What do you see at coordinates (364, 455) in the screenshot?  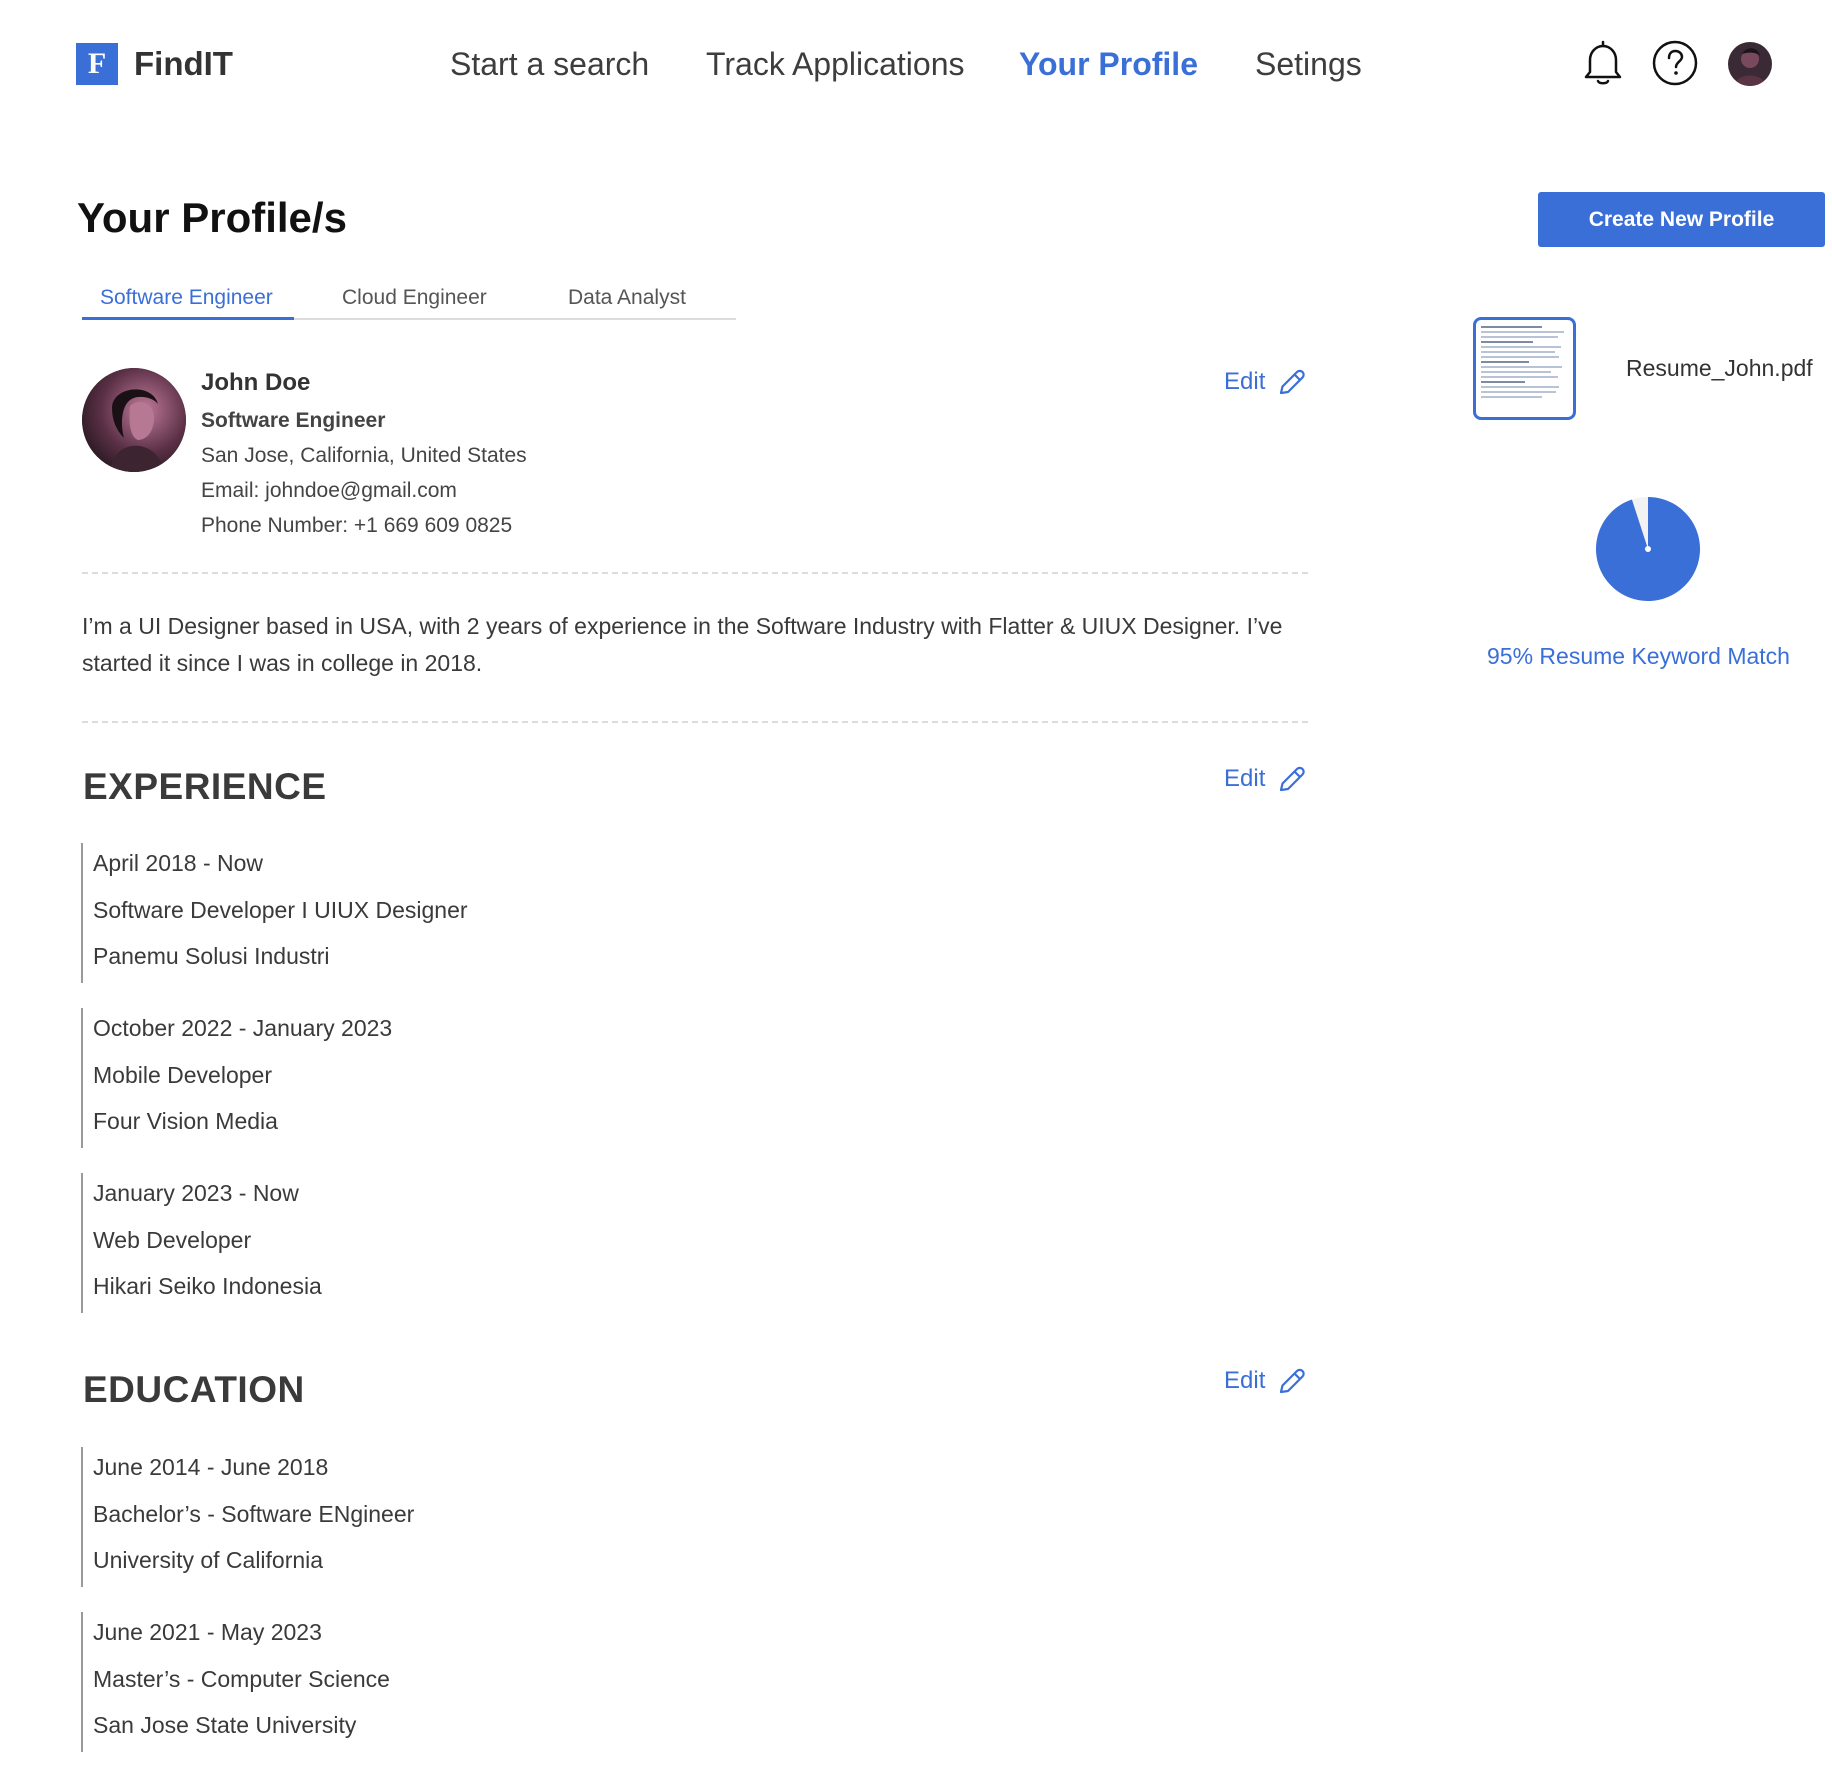 I see `profile-location: San Jose, California, United States` at bounding box center [364, 455].